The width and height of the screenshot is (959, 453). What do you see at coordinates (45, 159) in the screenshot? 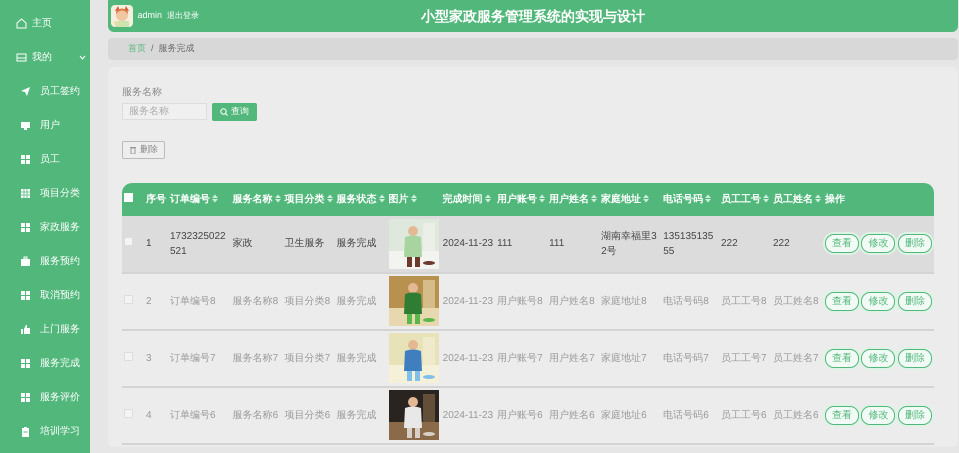
I see `sidebar-item: 员工` at bounding box center [45, 159].